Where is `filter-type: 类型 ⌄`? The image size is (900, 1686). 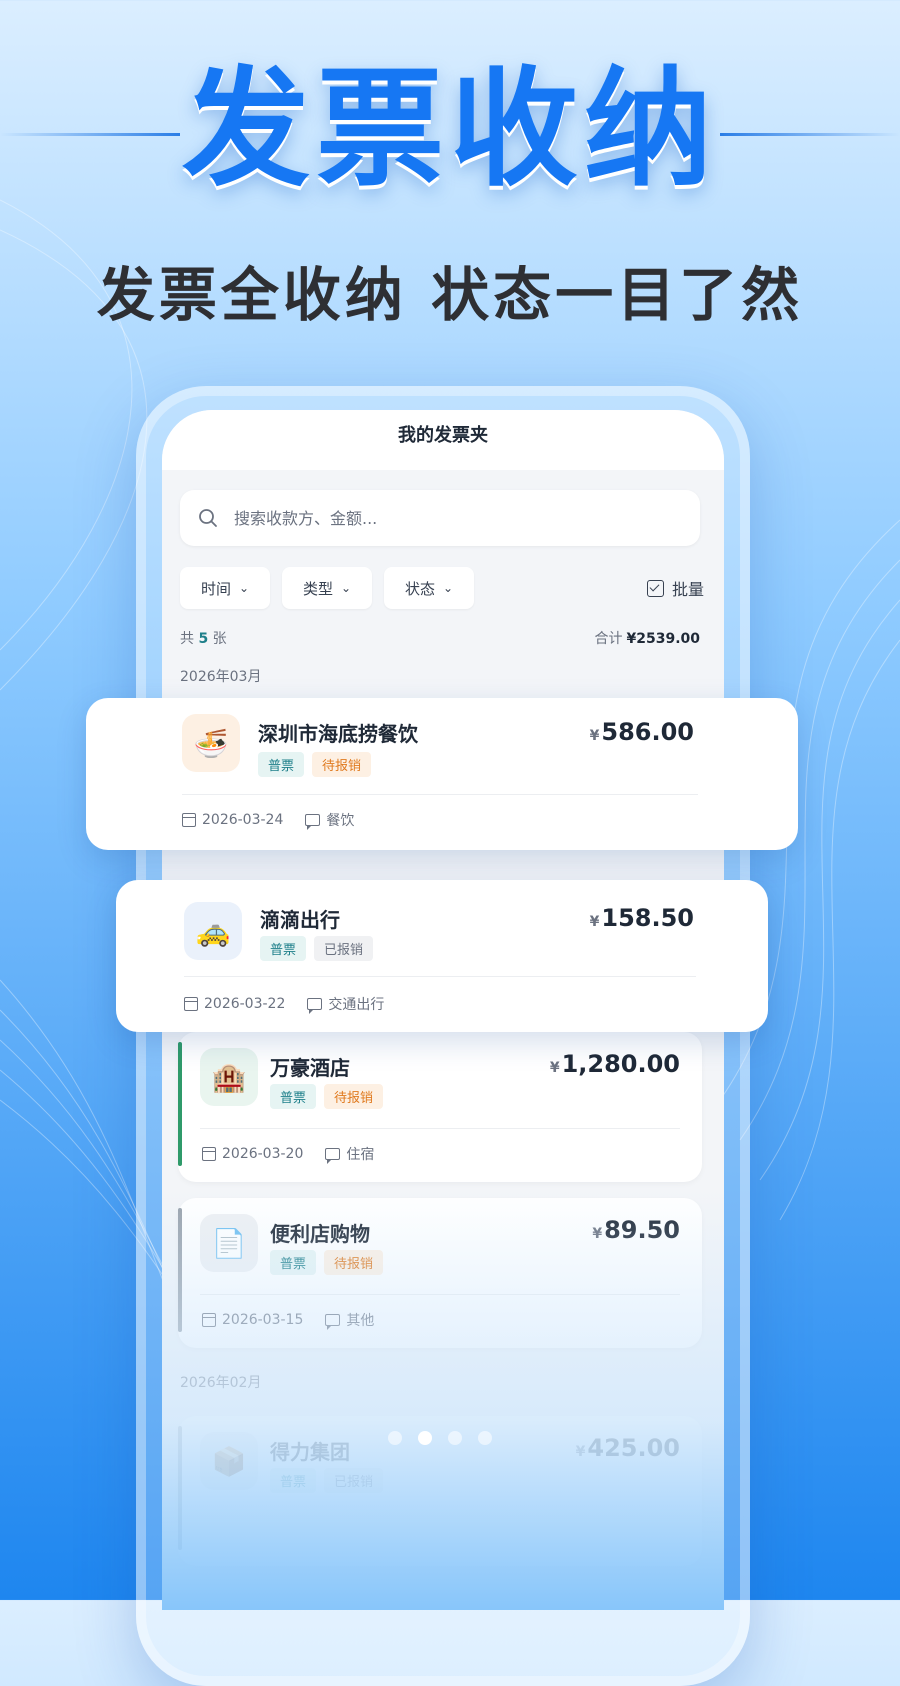
filter-type: 类型 ⌄ is located at coordinates (327, 588).